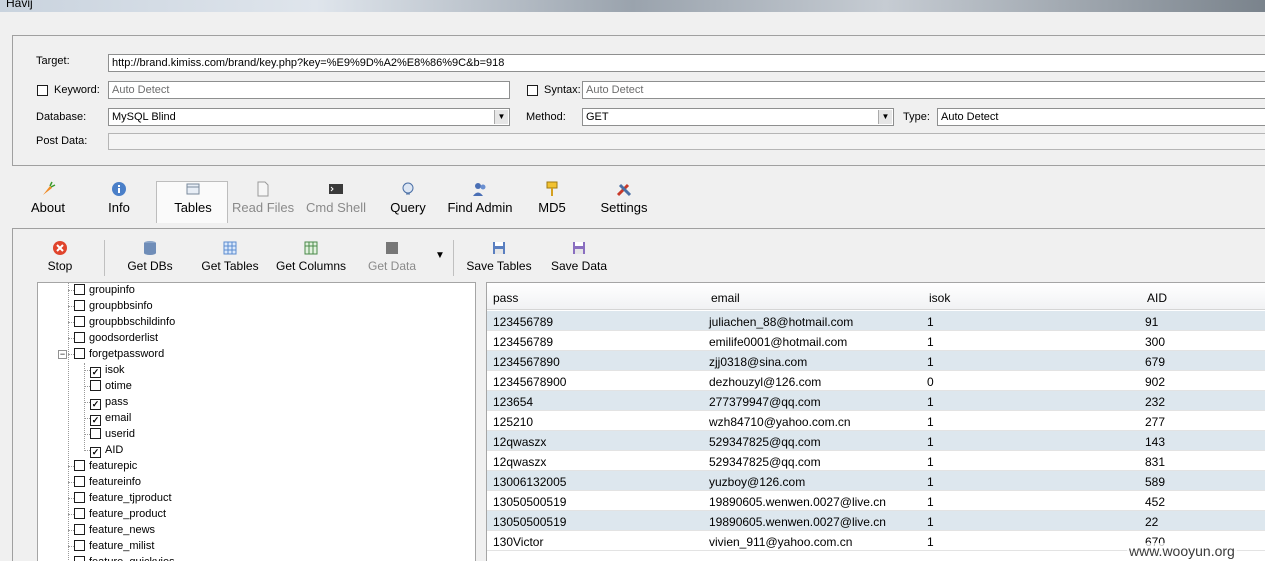  I want to click on collapse-icon: −, so click(62, 354).